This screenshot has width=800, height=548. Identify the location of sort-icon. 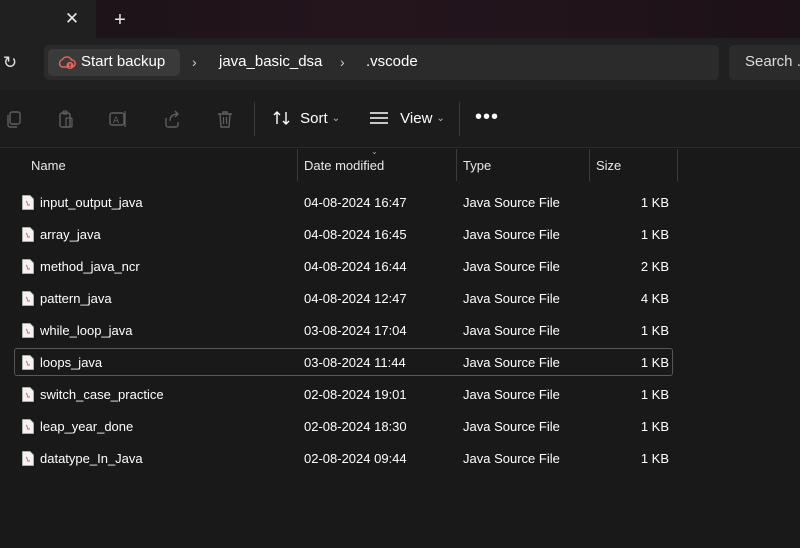
(281, 118).